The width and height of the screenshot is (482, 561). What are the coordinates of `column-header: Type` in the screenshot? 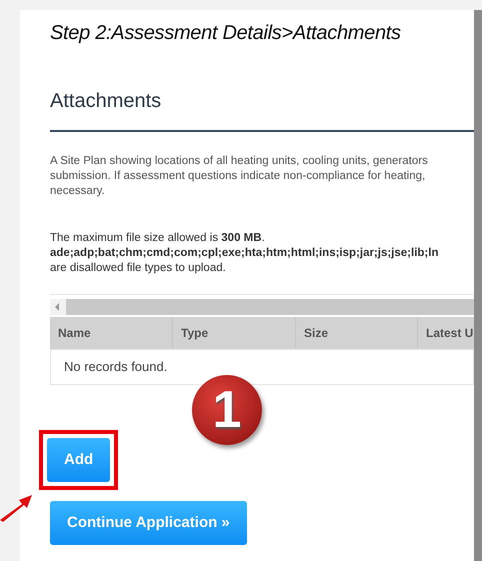 It's located at (234, 333).